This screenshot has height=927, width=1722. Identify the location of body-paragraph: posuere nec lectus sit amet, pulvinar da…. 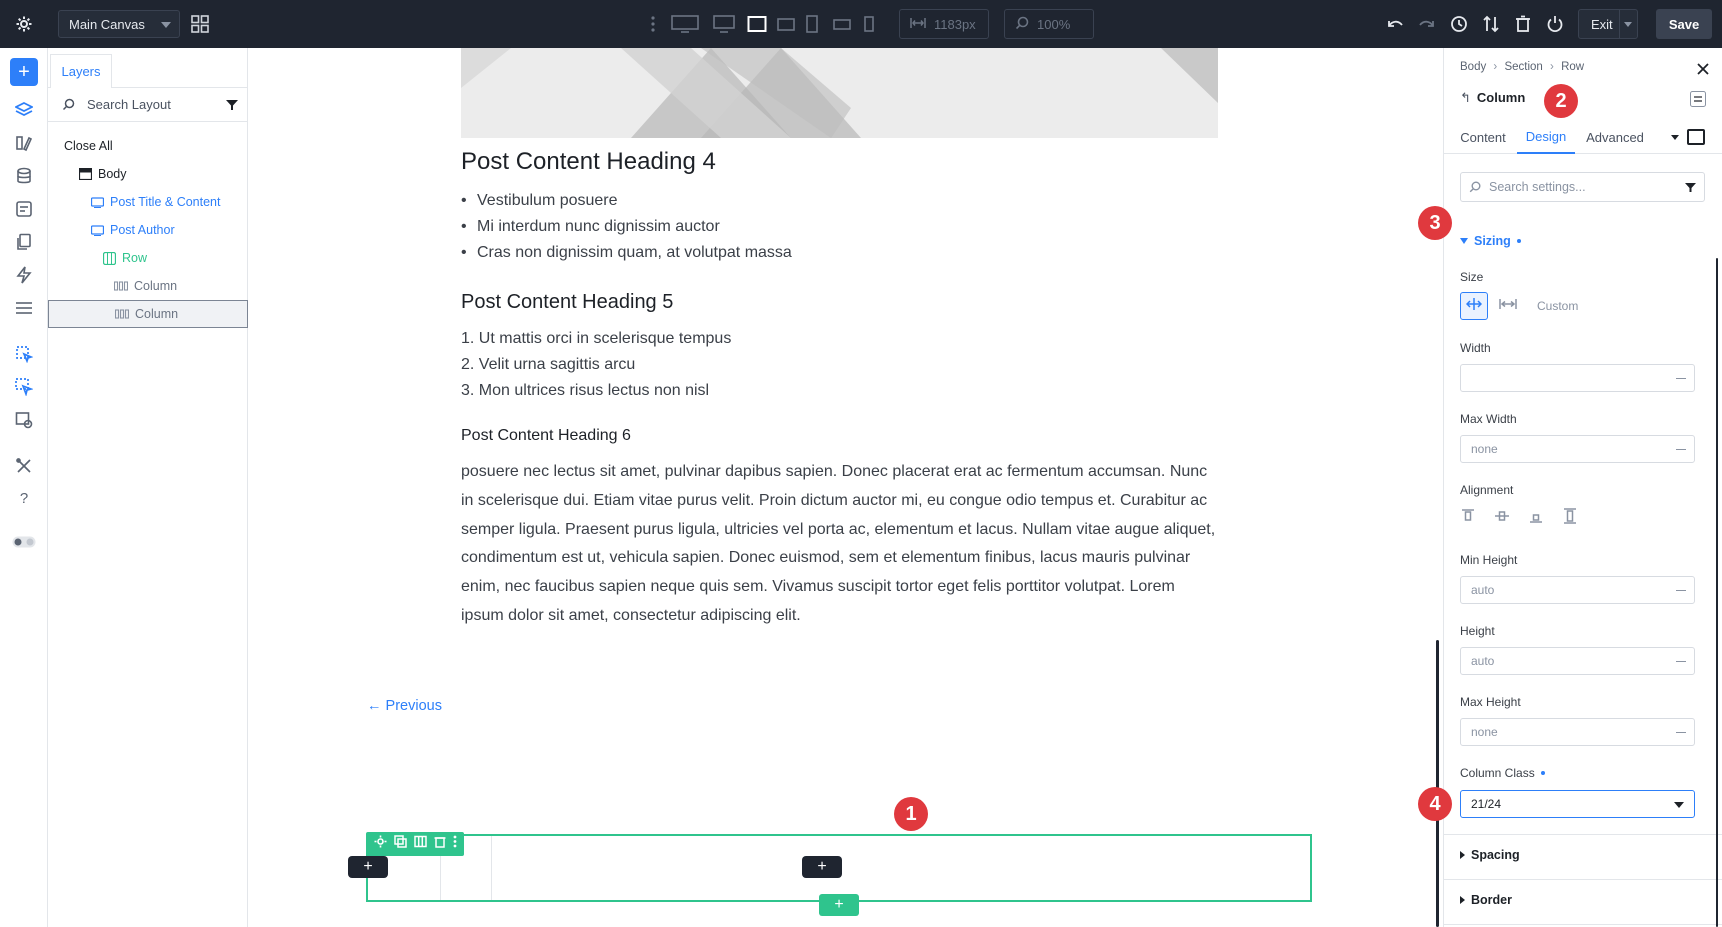
(838, 543).